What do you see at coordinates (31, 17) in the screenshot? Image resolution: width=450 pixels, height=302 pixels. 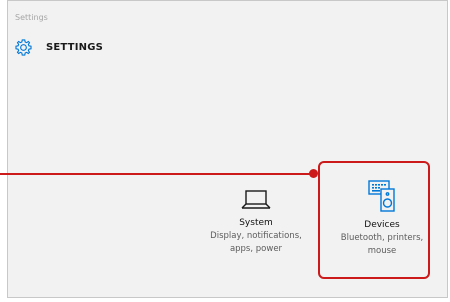 I see `window-title: Settings` at bounding box center [31, 17].